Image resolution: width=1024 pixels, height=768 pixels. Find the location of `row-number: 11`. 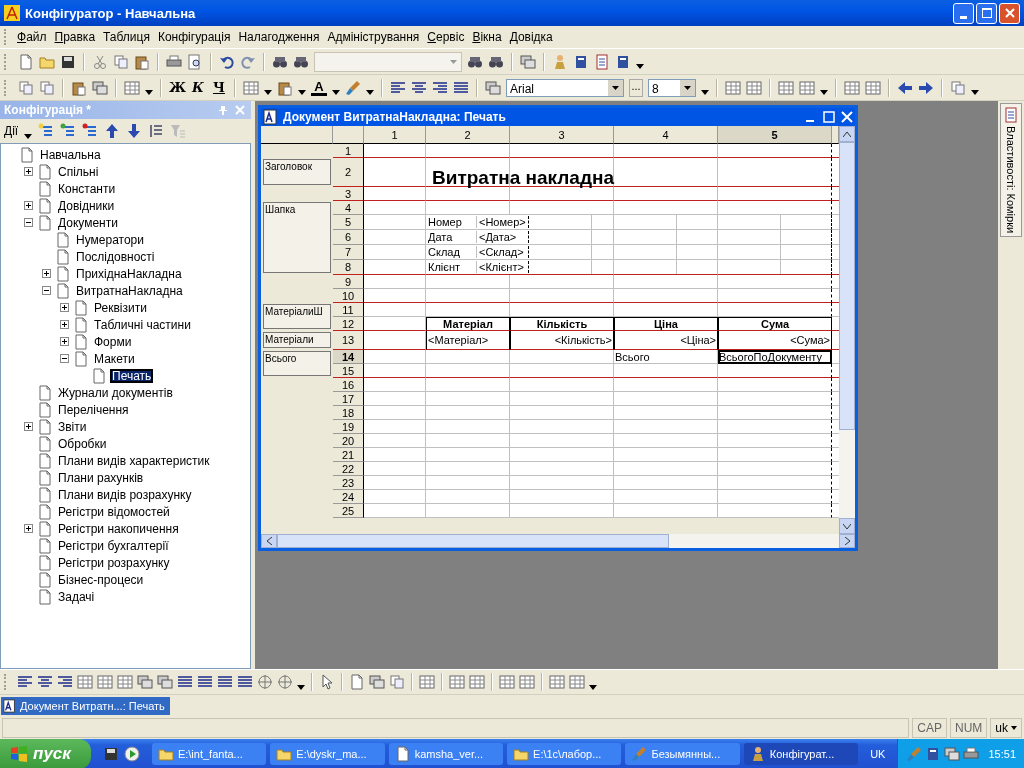

row-number: 11 is located at coordinates (348, 310).